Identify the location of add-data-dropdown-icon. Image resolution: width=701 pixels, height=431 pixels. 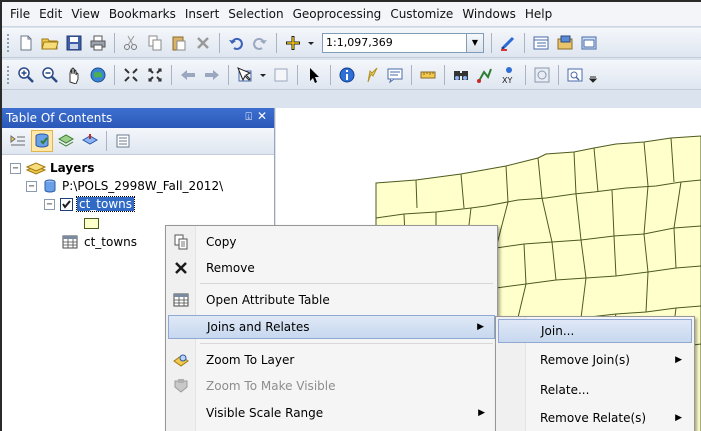
(311, 43).